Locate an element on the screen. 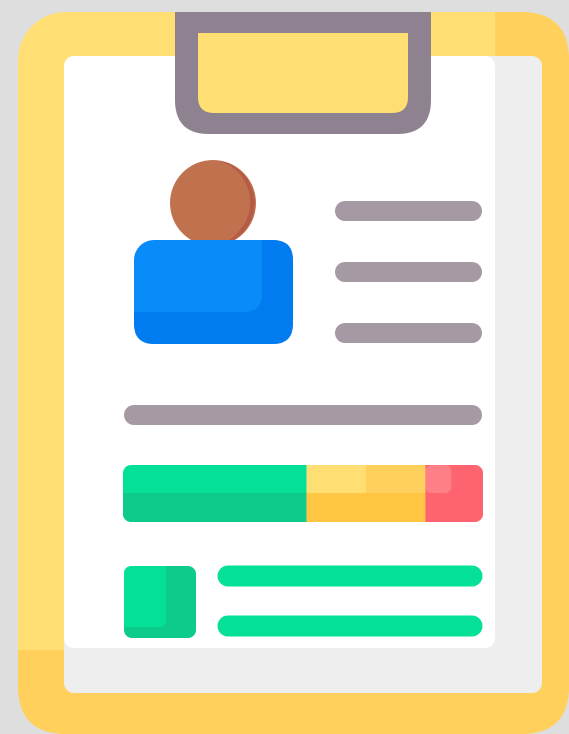 Image resolution: width=569 pixels, height=734 pixels. clip-opening is located at coordinates (303, 73).